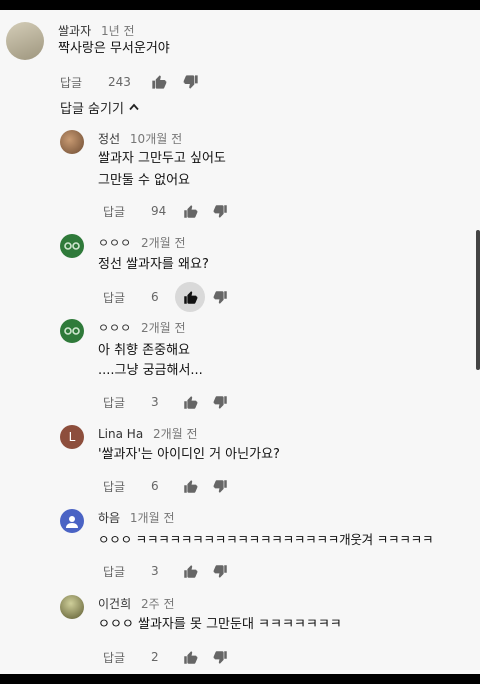 This screenshot has width=480, height=684. Describe the element at coordinates (220, 624) in the screenshot. I see `reply-text-line: ㅇㅇㅇ 쌀과자를 못 그만둔대 ㅋㅋㅋㅋㅋㅋㅋ` at that location.